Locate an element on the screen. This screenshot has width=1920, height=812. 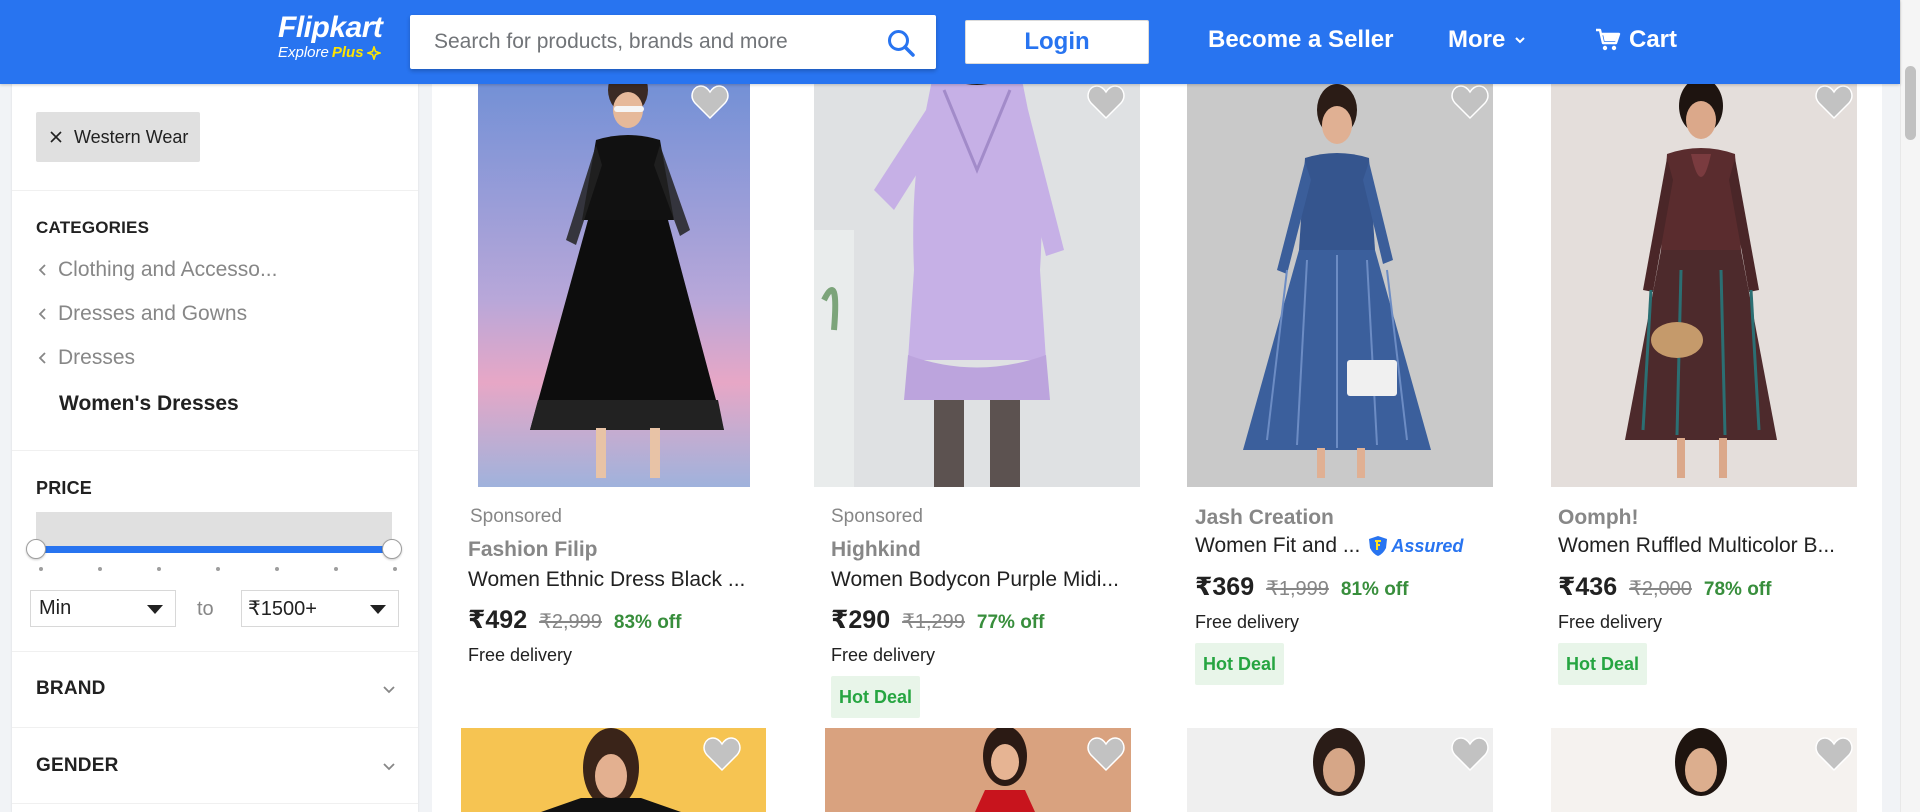
categories-heading: CATEGORIES is located at coordinates (93, 227).